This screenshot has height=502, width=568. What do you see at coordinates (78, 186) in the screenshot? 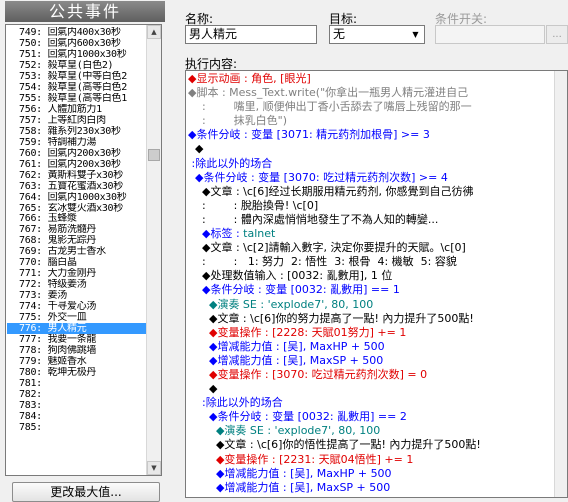
I see `event-item: 763: 五寶花蜜酒x30秒` at bounding box center [78, 186].